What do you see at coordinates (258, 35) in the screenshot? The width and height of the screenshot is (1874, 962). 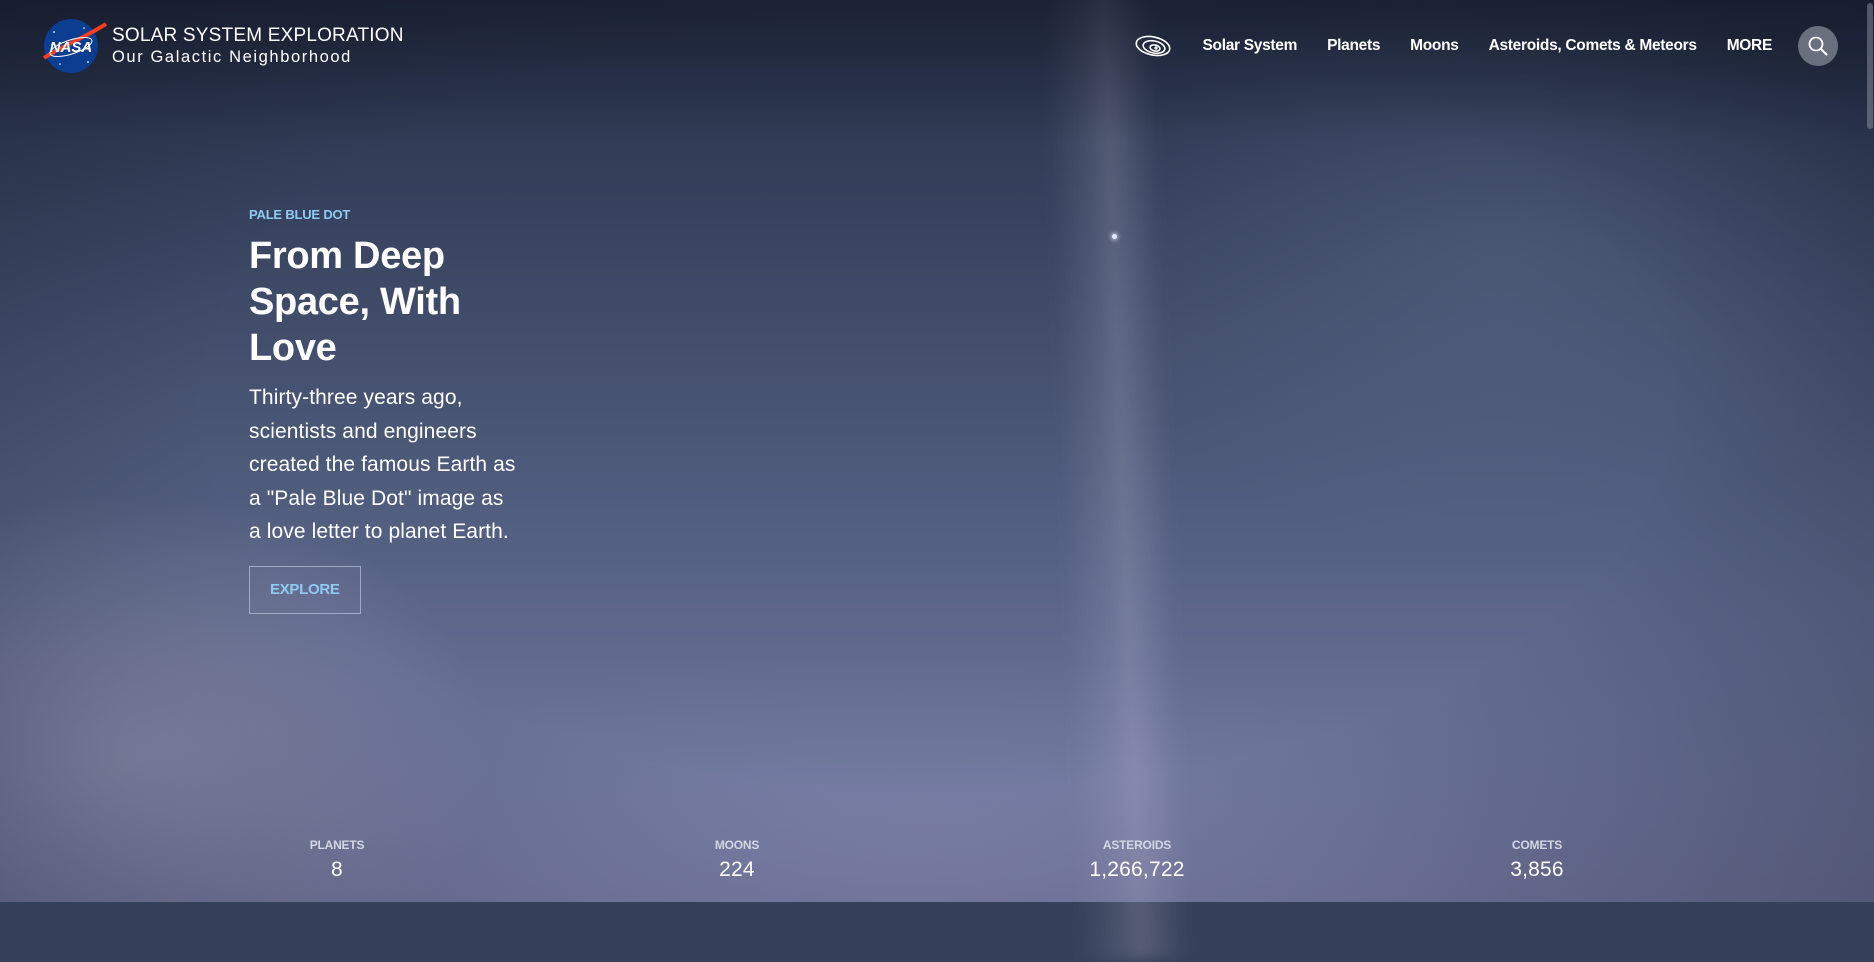 I see `site-title: SOLAR SYSTEM EXPLORATION` at bounding box center [258, 35].